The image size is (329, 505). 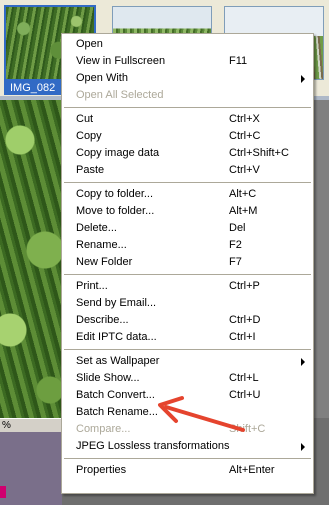 I want to click on menu-item-label: Cut, so click(x=85, y=119).